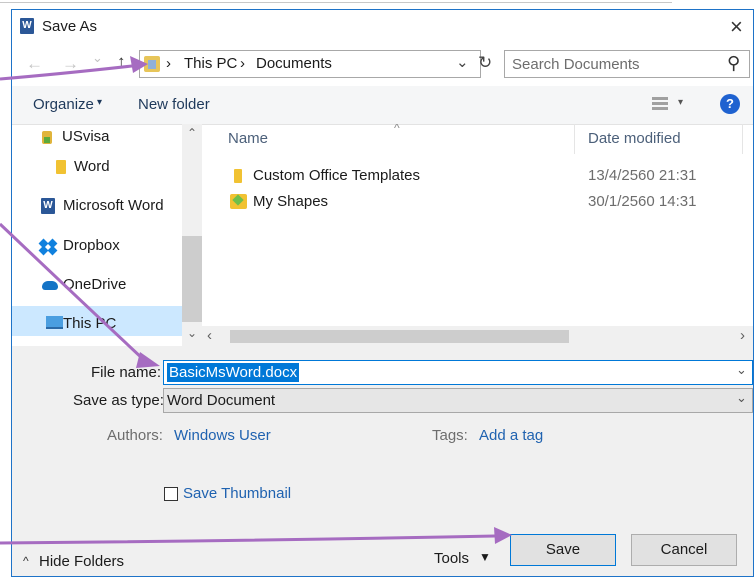 The image size is (754, 581). I want to click on file-name-label: File name:, so click(126, 372).